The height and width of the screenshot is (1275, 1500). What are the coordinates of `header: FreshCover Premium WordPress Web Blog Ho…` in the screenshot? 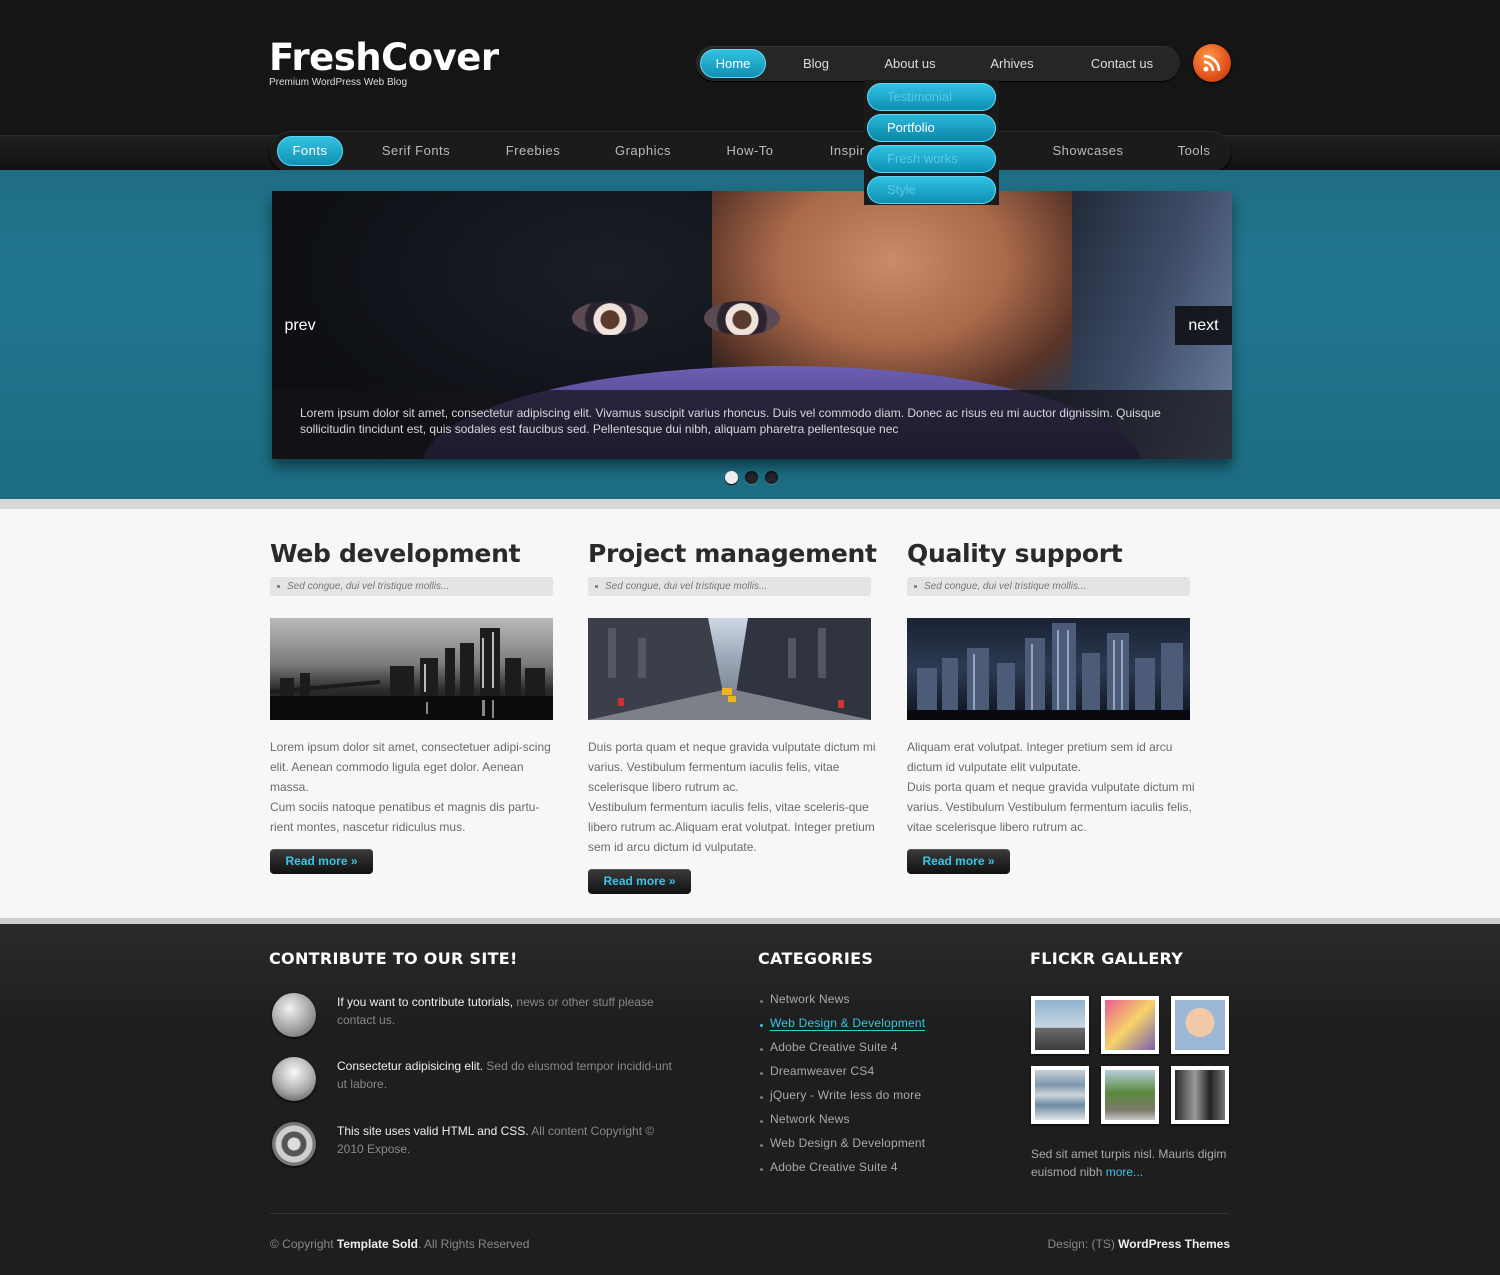 It's located at (750, 67).